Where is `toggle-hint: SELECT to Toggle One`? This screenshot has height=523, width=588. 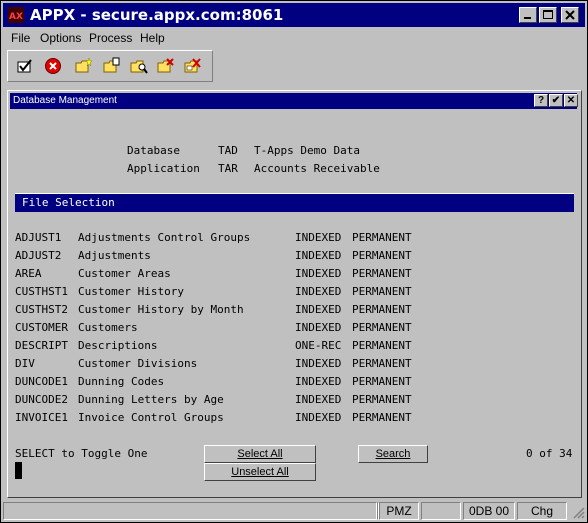 toggle-hint: SELECT to Toggle One is located at coordinates (81, 453).